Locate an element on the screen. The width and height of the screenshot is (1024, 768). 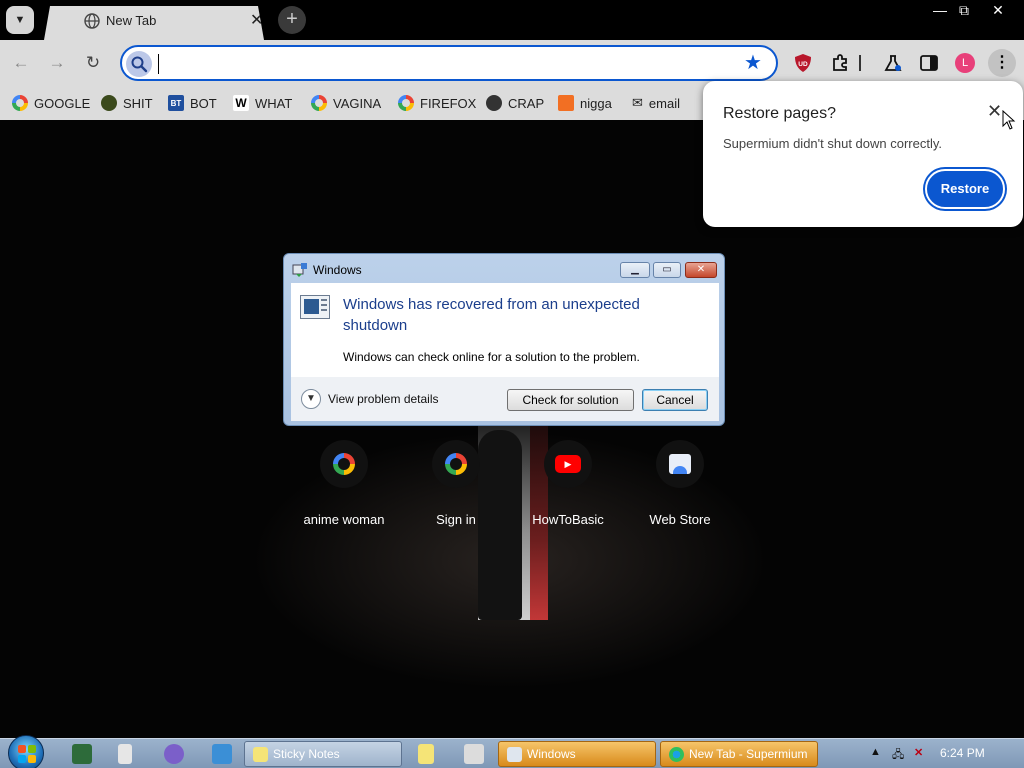
vscode-icon is located at coordinates (222, 754).